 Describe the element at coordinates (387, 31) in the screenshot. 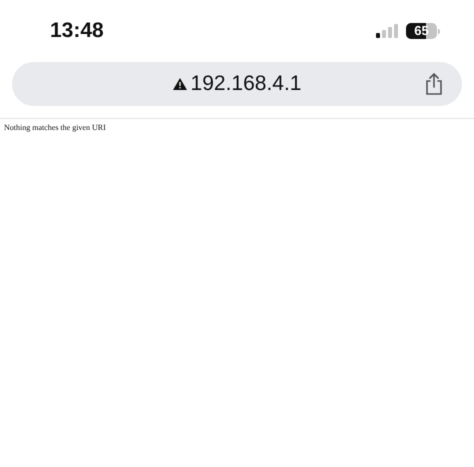

I see `signal-icon` at that location.